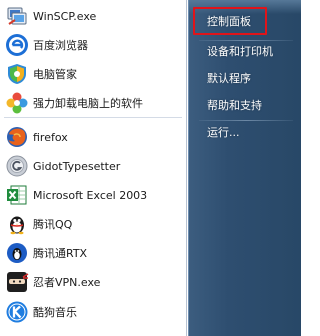 Image resolution: width=320 pixels, height=336 pixels. Describe the element at coordinates (60, 253) in the screenshot. I see `program-label: 腾讯通RTX` at that location.